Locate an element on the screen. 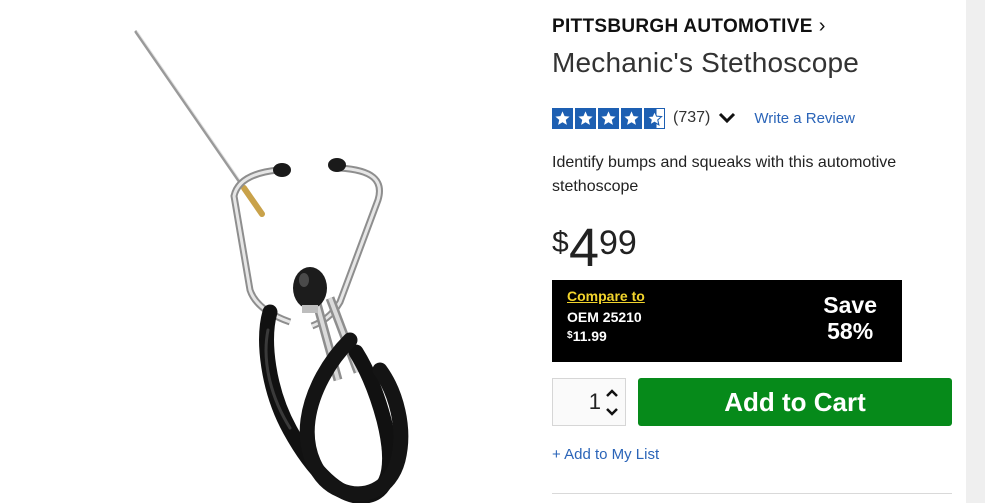  save-label: Save is located at coordinates (850, 305).